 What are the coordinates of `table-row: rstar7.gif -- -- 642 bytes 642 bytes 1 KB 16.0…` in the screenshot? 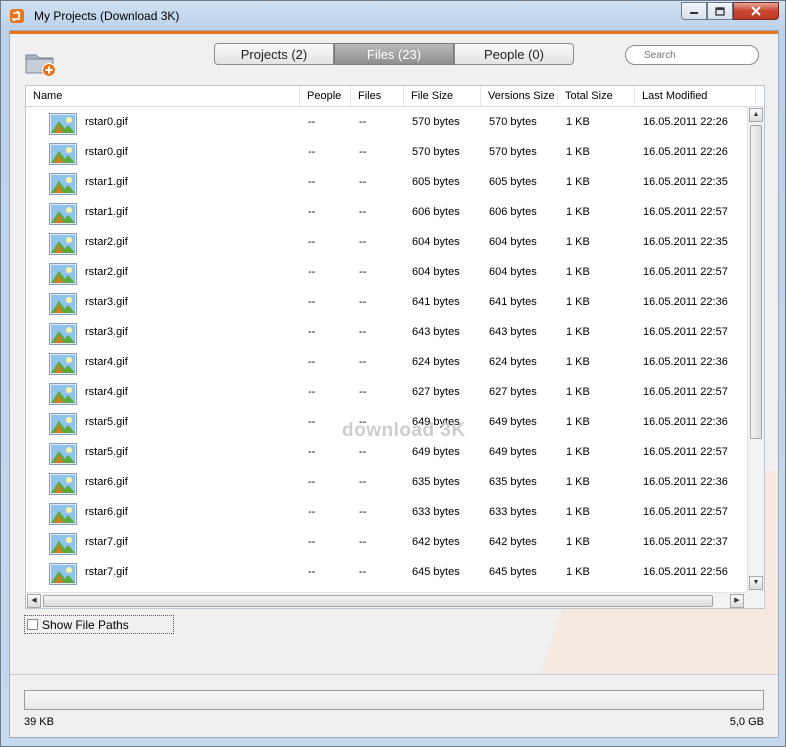 It's located at (386, 542).